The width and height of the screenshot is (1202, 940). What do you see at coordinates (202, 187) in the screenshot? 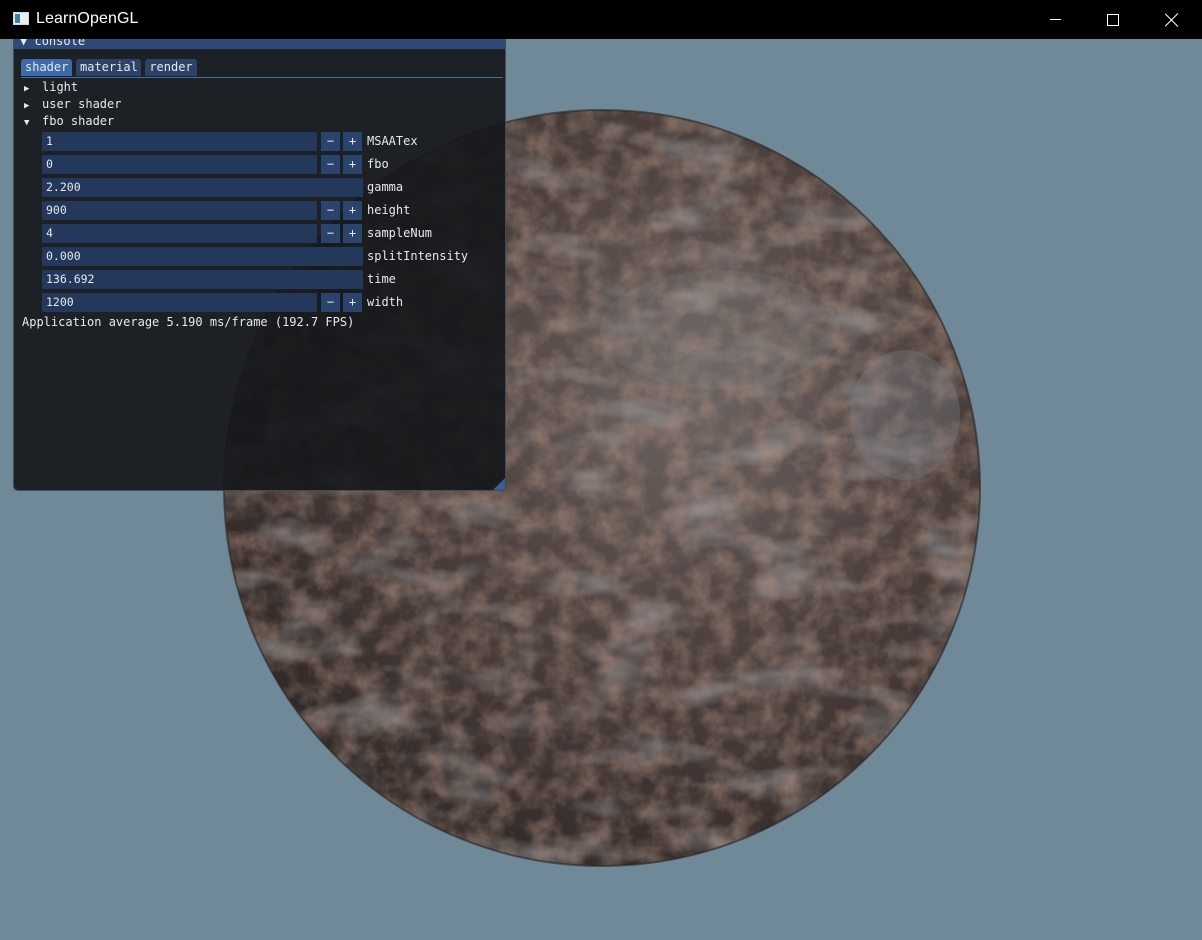
I see `gamma-input: 2.200` at bounding box center [202, 187].